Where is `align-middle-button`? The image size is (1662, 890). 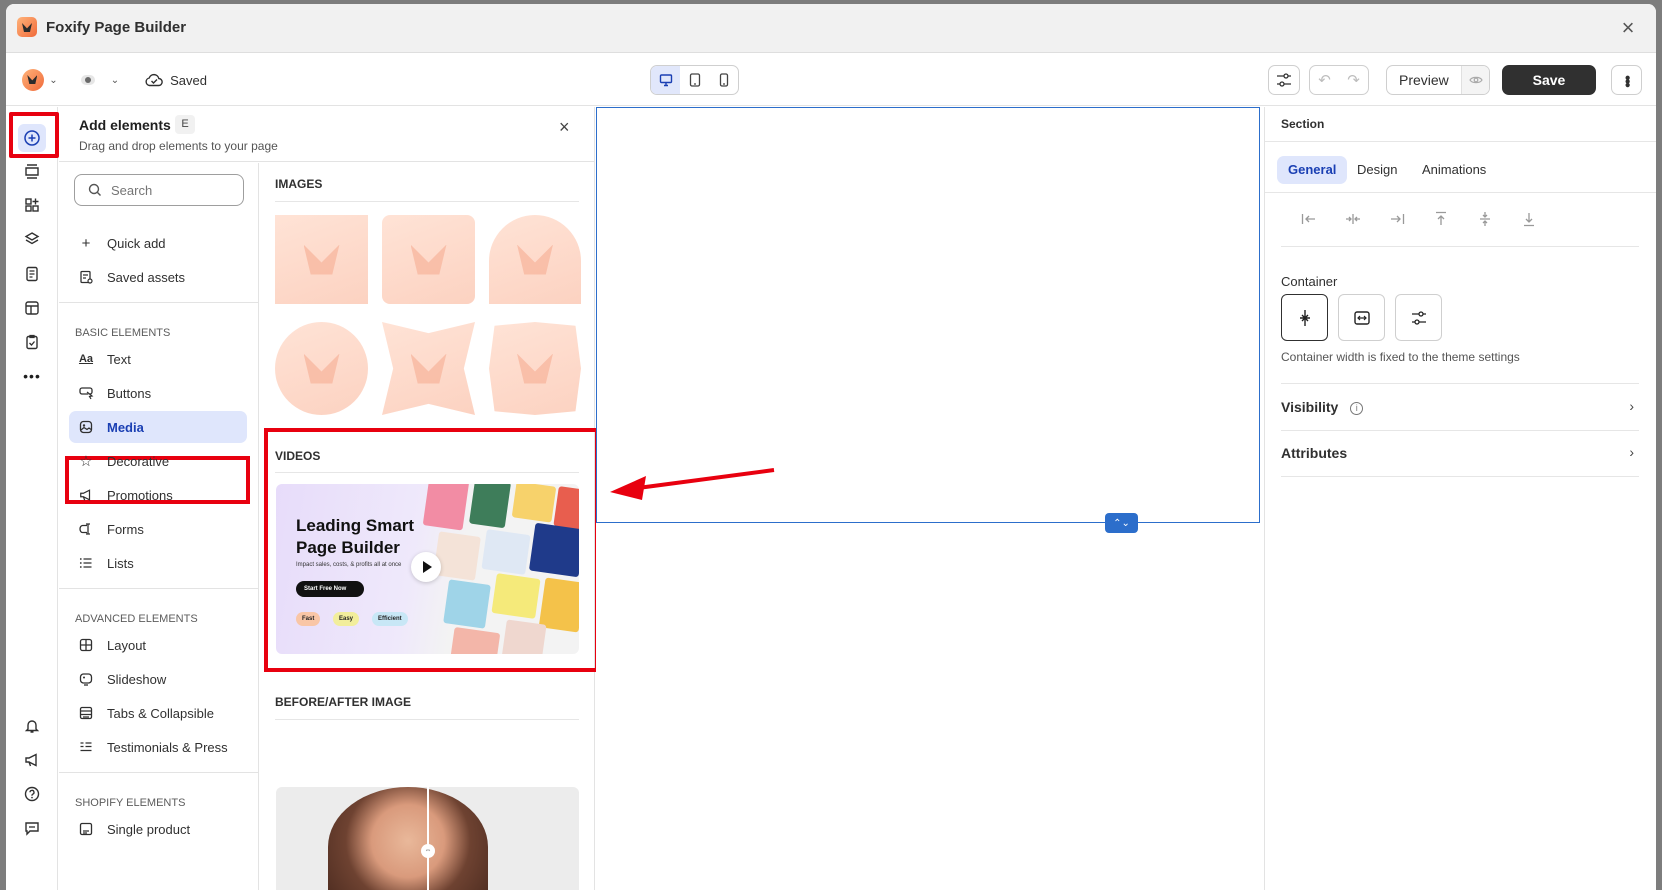
align-middle-button is located at coordinates (1485, 219).